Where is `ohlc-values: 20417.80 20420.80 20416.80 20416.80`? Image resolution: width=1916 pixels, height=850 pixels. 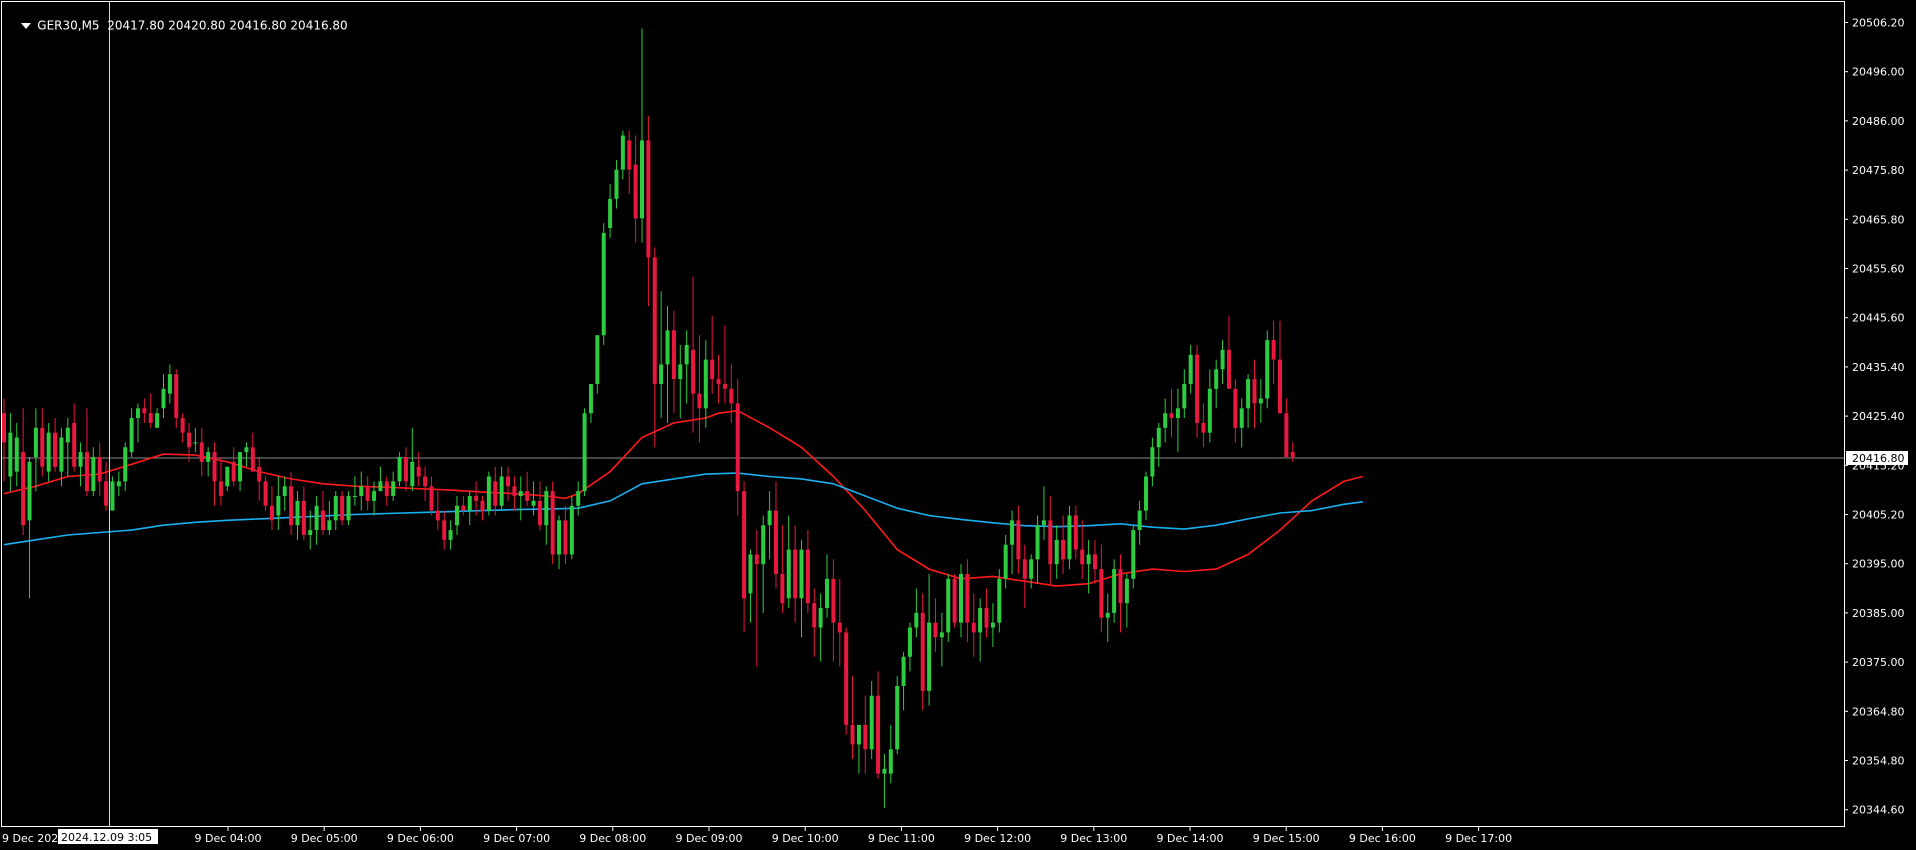 ohlc-values: 20417.80 20420.80 20416.80 20416.80 is located at coordinates (227, 25).